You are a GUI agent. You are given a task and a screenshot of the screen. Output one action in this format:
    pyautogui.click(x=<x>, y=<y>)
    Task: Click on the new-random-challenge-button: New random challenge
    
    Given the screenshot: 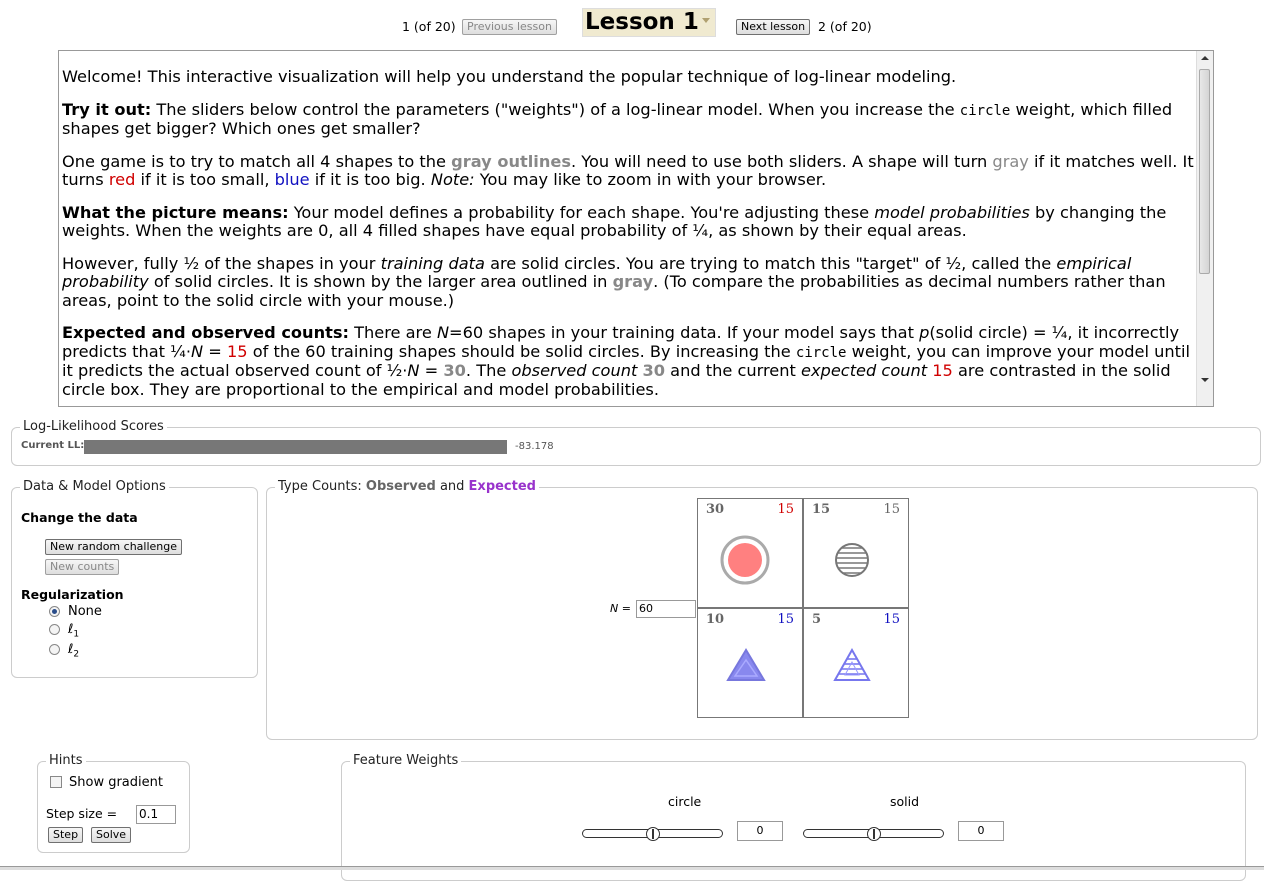 What is the action you would take?
    pyautogui.click(x=114, y=547)
    